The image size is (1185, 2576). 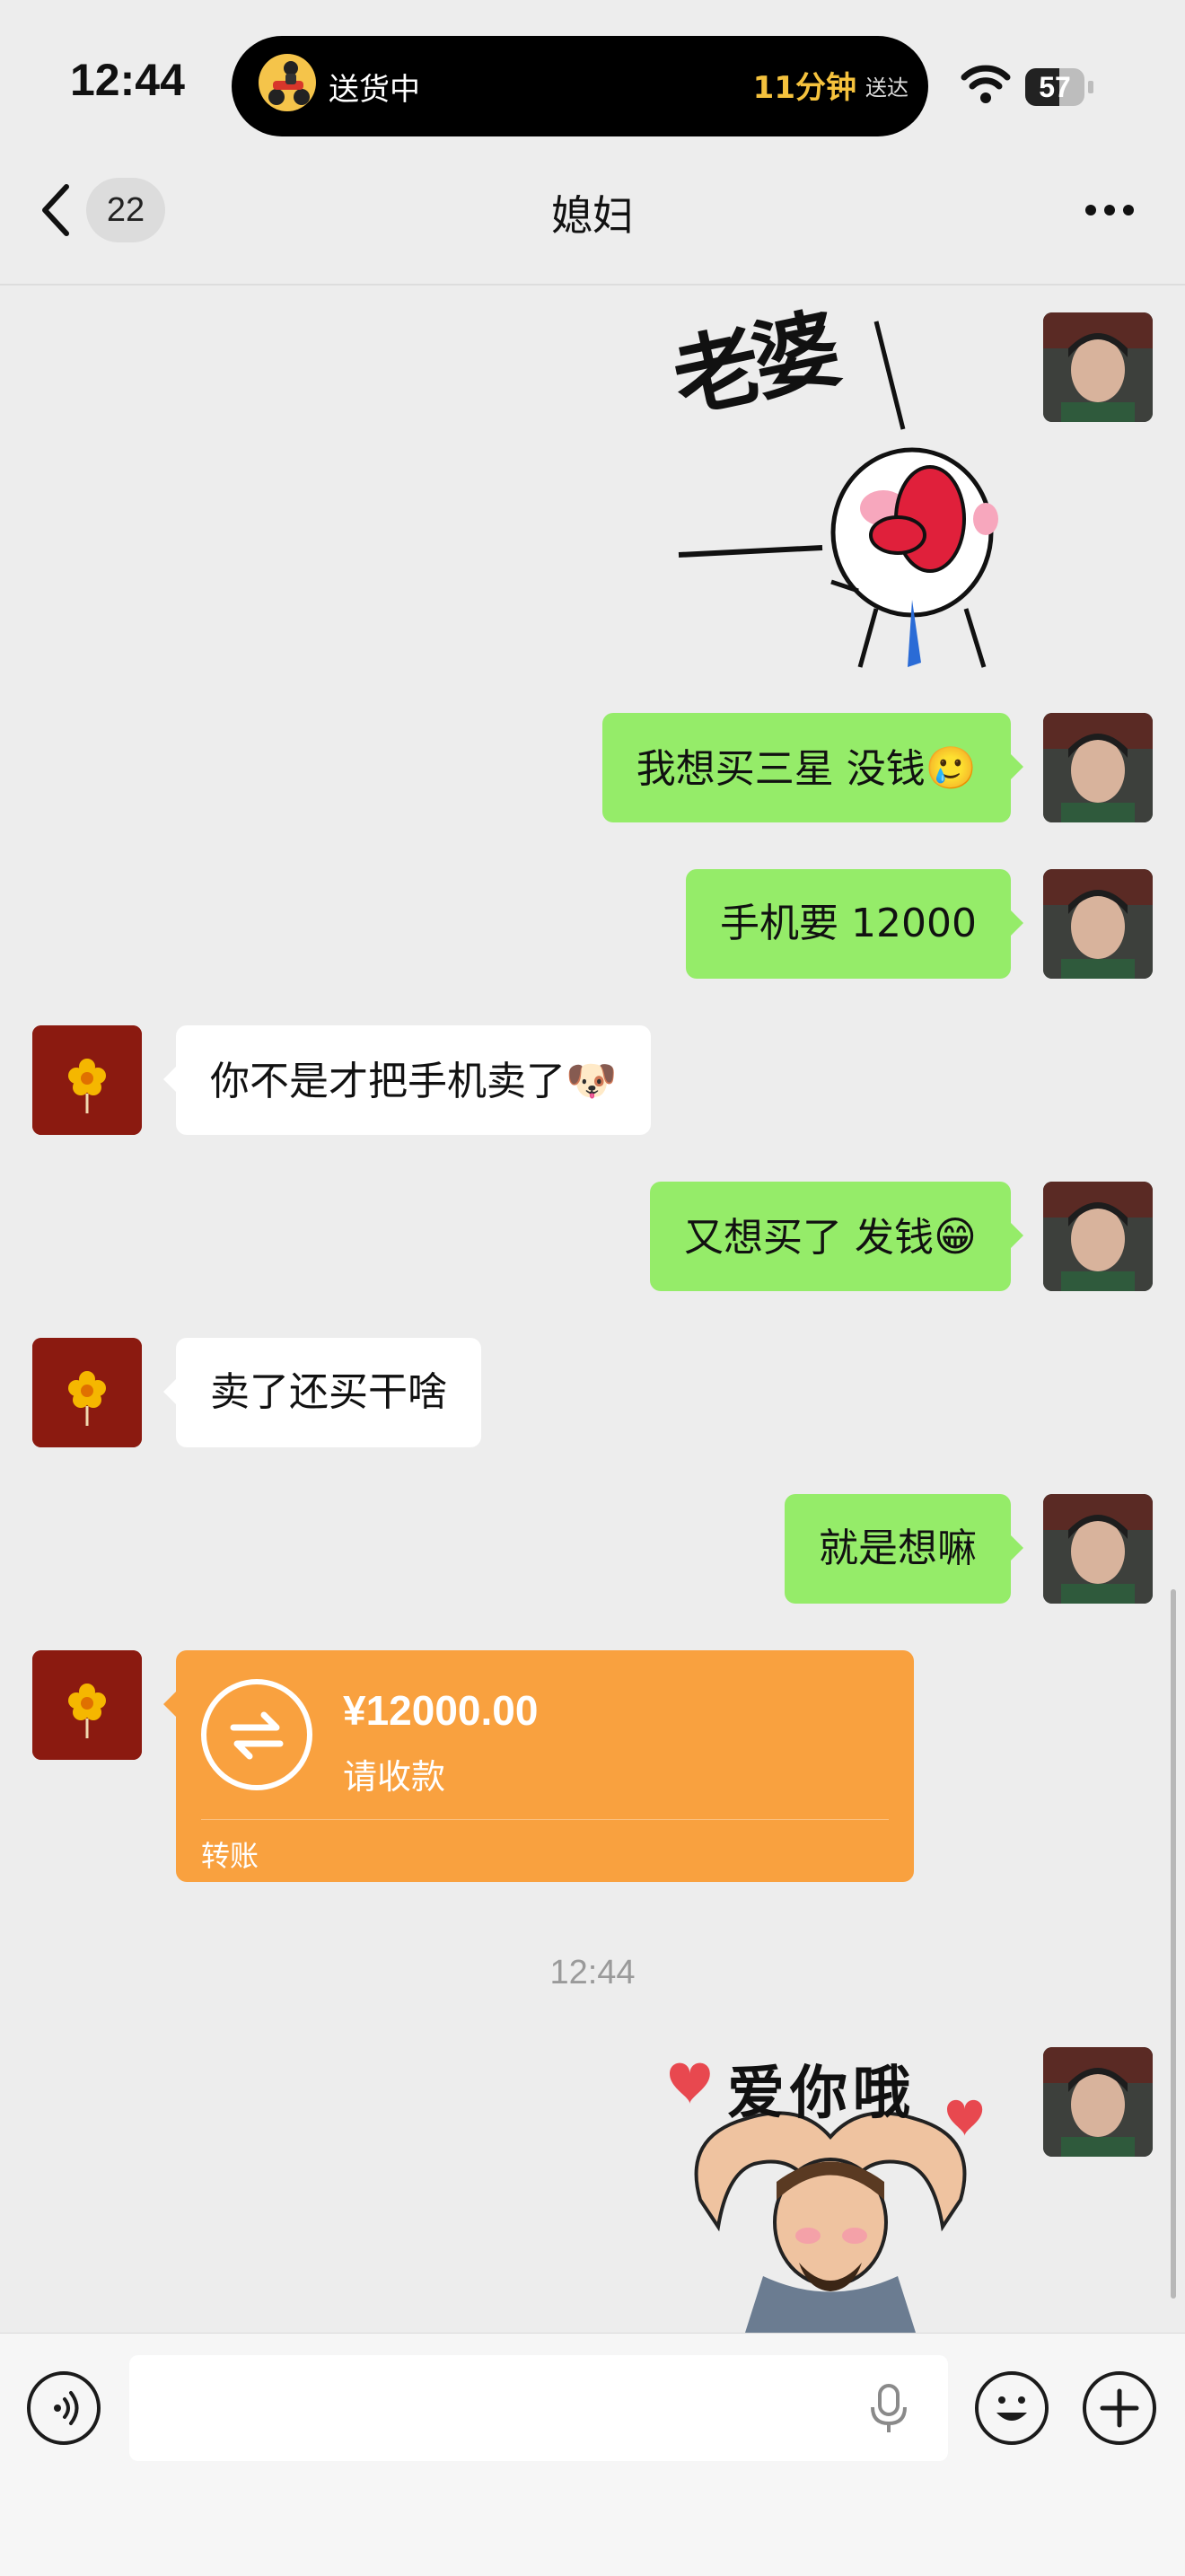 I want to click on delivery-live-activity: 送货中 11分钟 送达, so click(x=580, y=86).